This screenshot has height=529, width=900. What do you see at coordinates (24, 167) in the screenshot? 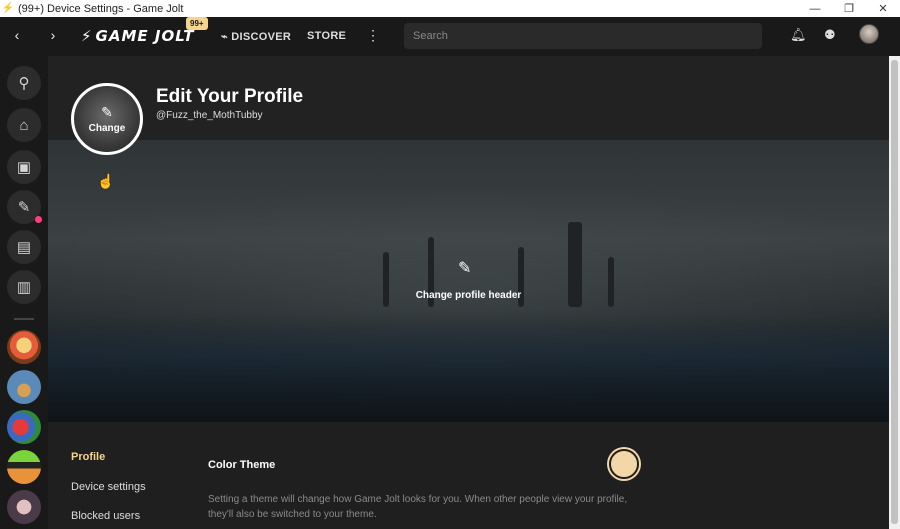
I see `backpack-icon: ▣` at bounding box center [24, 167].